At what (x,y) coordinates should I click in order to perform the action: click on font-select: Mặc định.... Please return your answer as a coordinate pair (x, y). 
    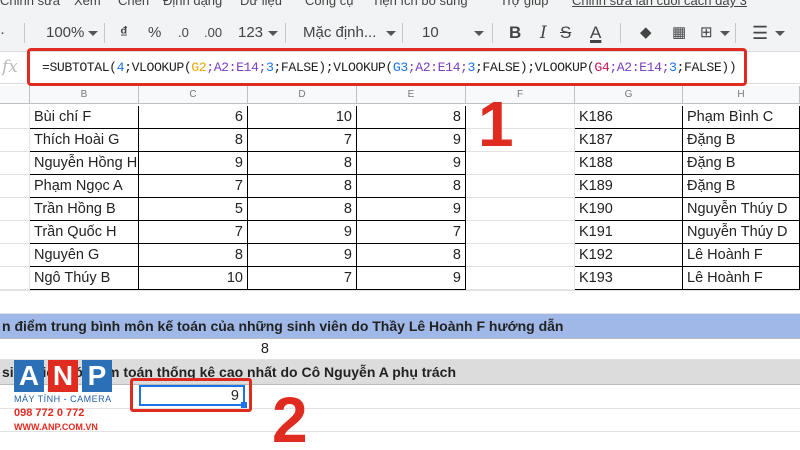
    Looking at the image, I should click on (339, 33).